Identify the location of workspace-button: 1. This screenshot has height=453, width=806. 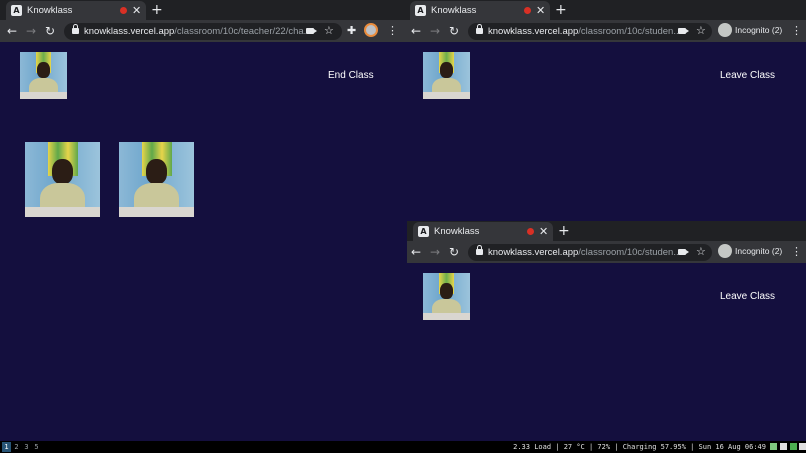
(6, 447).